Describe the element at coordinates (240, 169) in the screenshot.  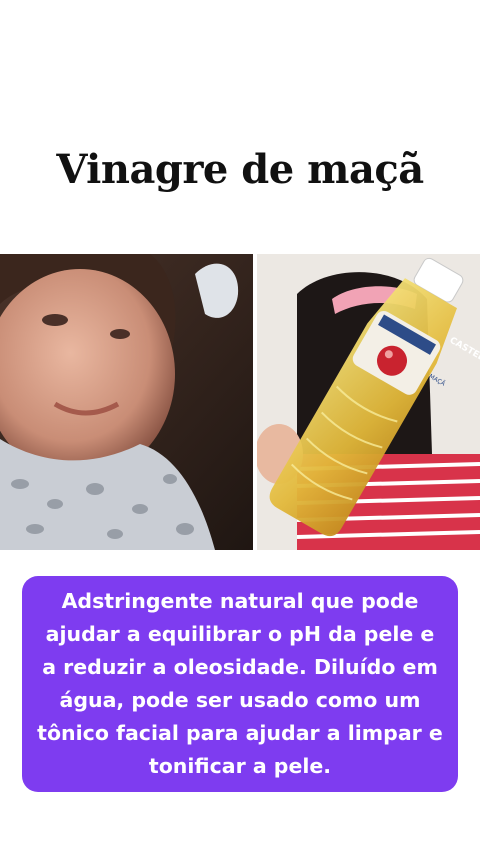
I see `page-title: Vinagre de maçã` at that location.